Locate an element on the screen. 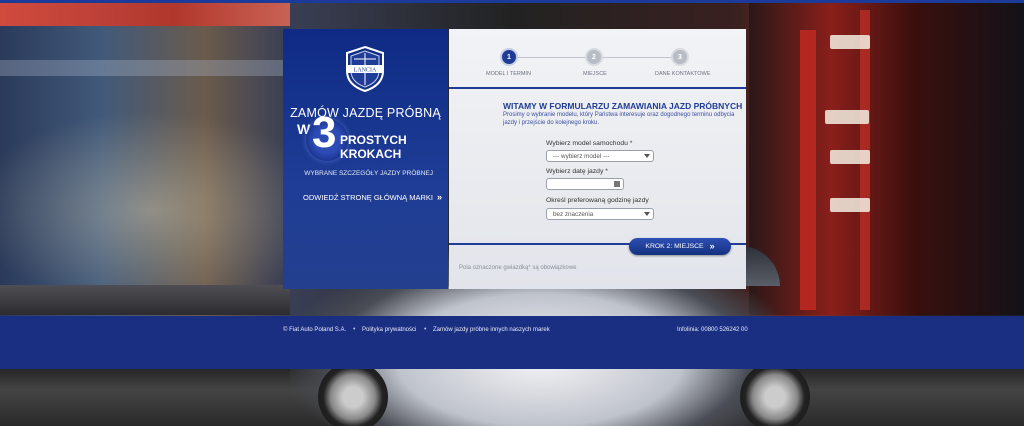 Image resolution: width=1024 pixels, height=426 pixels. headline-line2: PROSTYCH KROKACH is located at coordinates (373, 147).